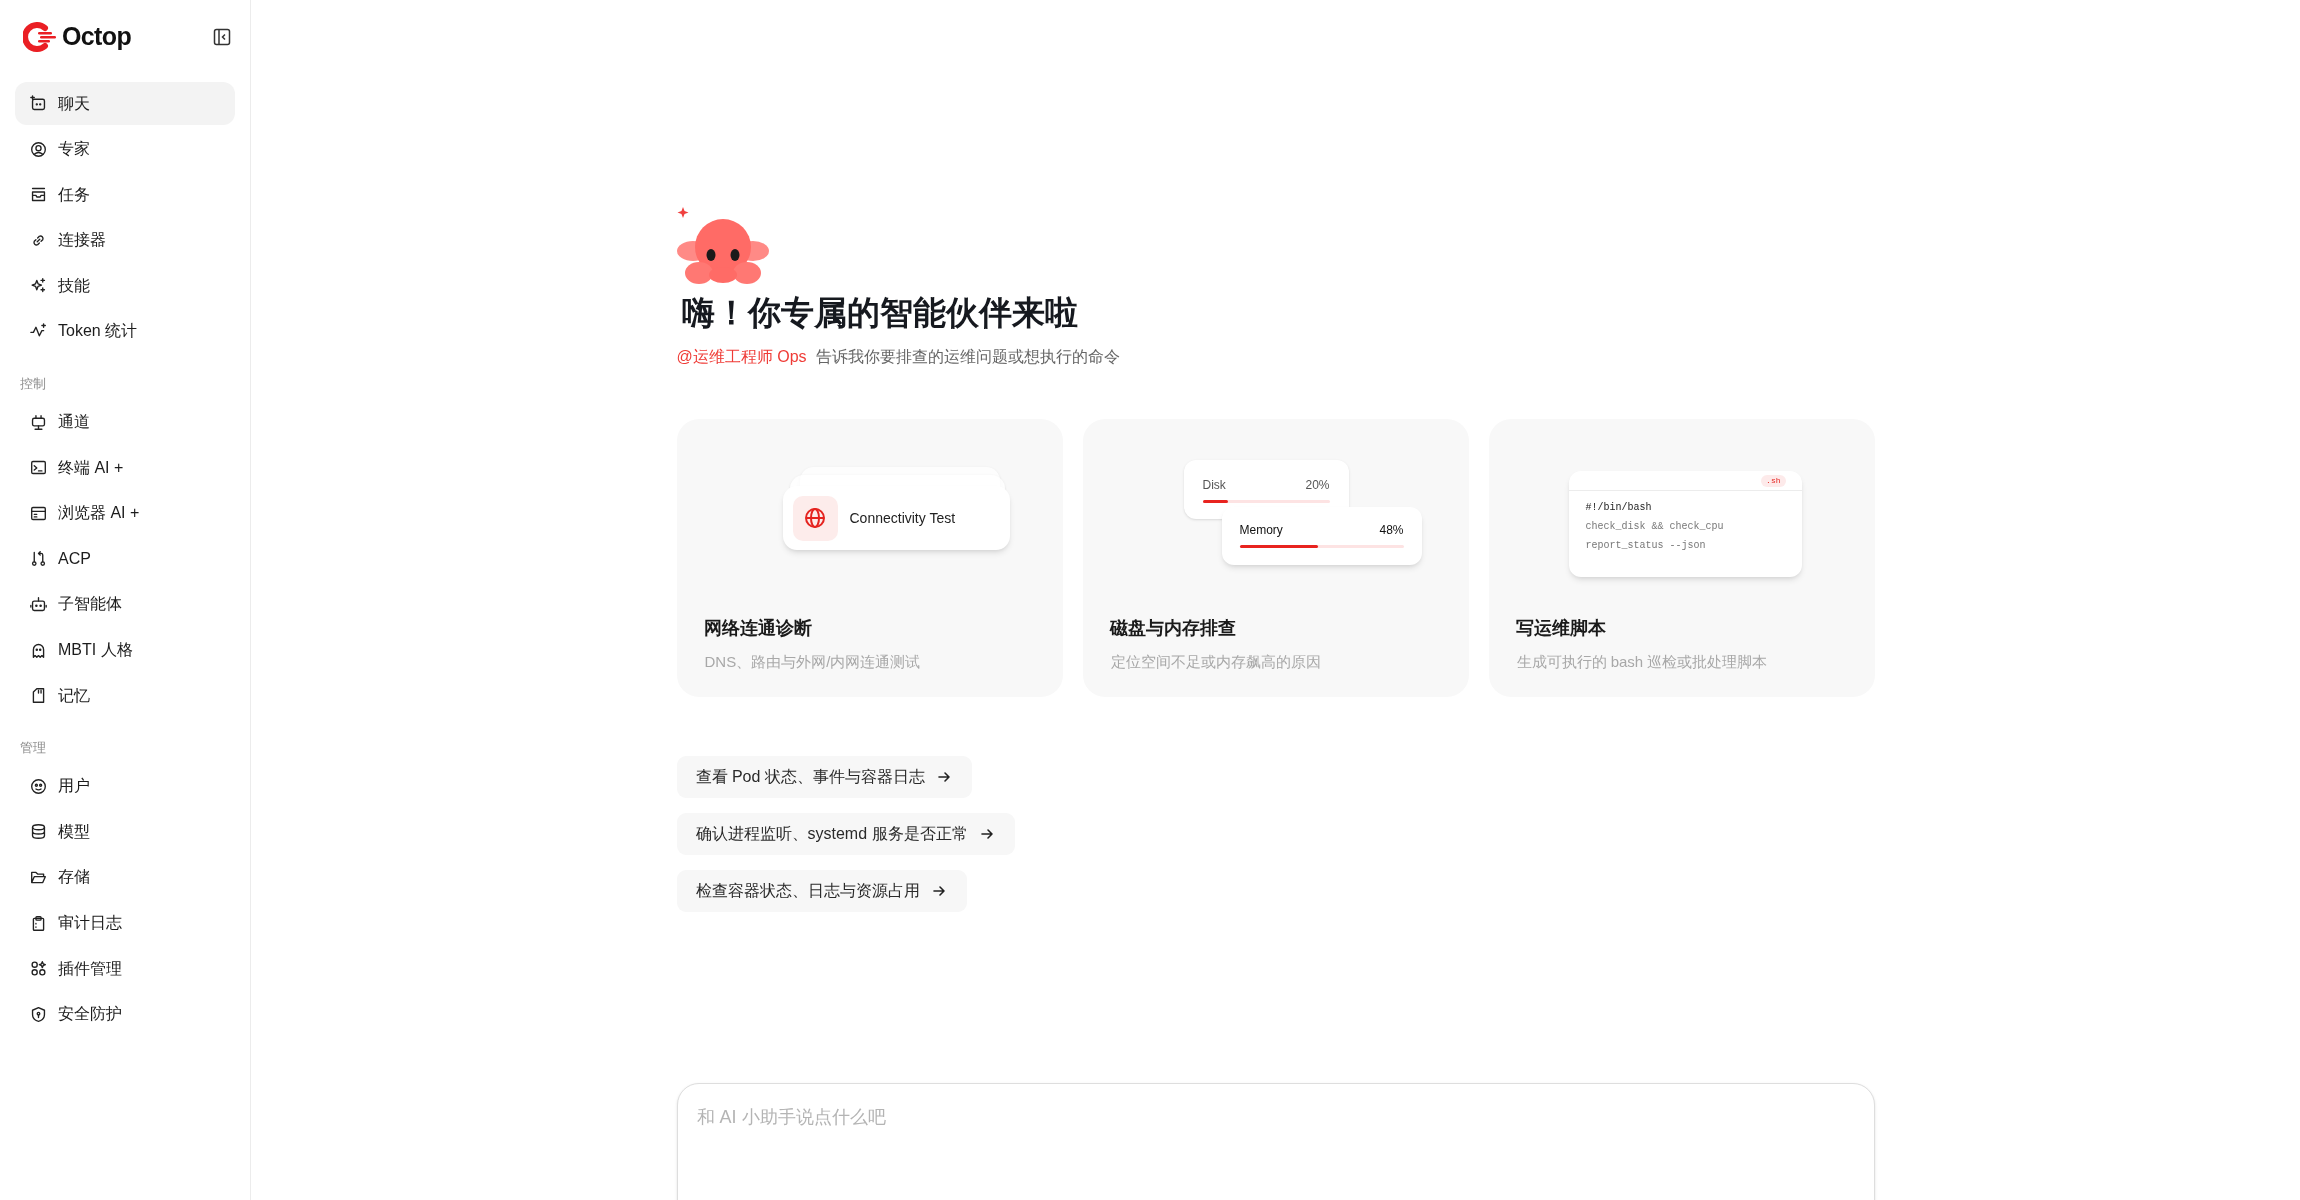  What do you see at coordinates (869, 558) in the screenshot?
I see `feature-card: Connectivity Test 网络连通诊断 DNS、路由与外网/内网连通测试` at bounding box center [869, 558].